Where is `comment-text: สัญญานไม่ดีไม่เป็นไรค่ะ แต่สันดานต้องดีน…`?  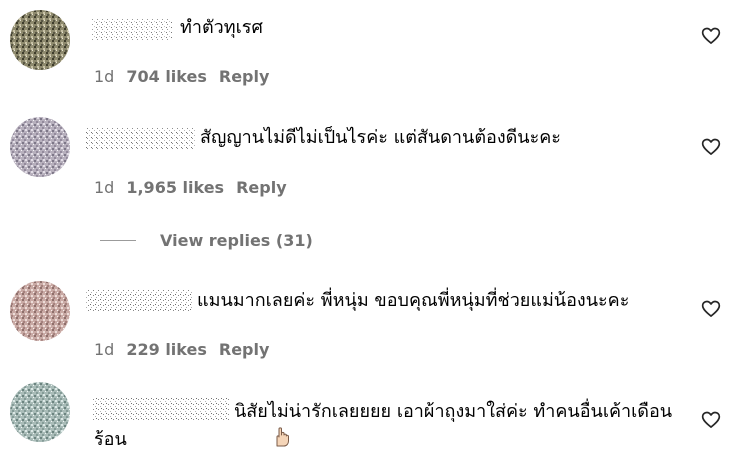 comment-text: สัญญานไม่ดีไม่เป็นไรค่ะ แต่สันดานต้องดีน… is located at coordinates (380, 137).